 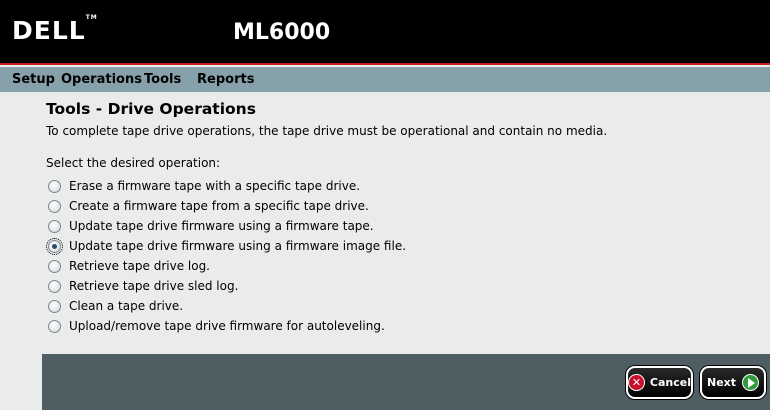 What do you see at coordinates (33, 79) in the screenshot?
I see `menu-setup: Setup` at bounding box center [33, 79].